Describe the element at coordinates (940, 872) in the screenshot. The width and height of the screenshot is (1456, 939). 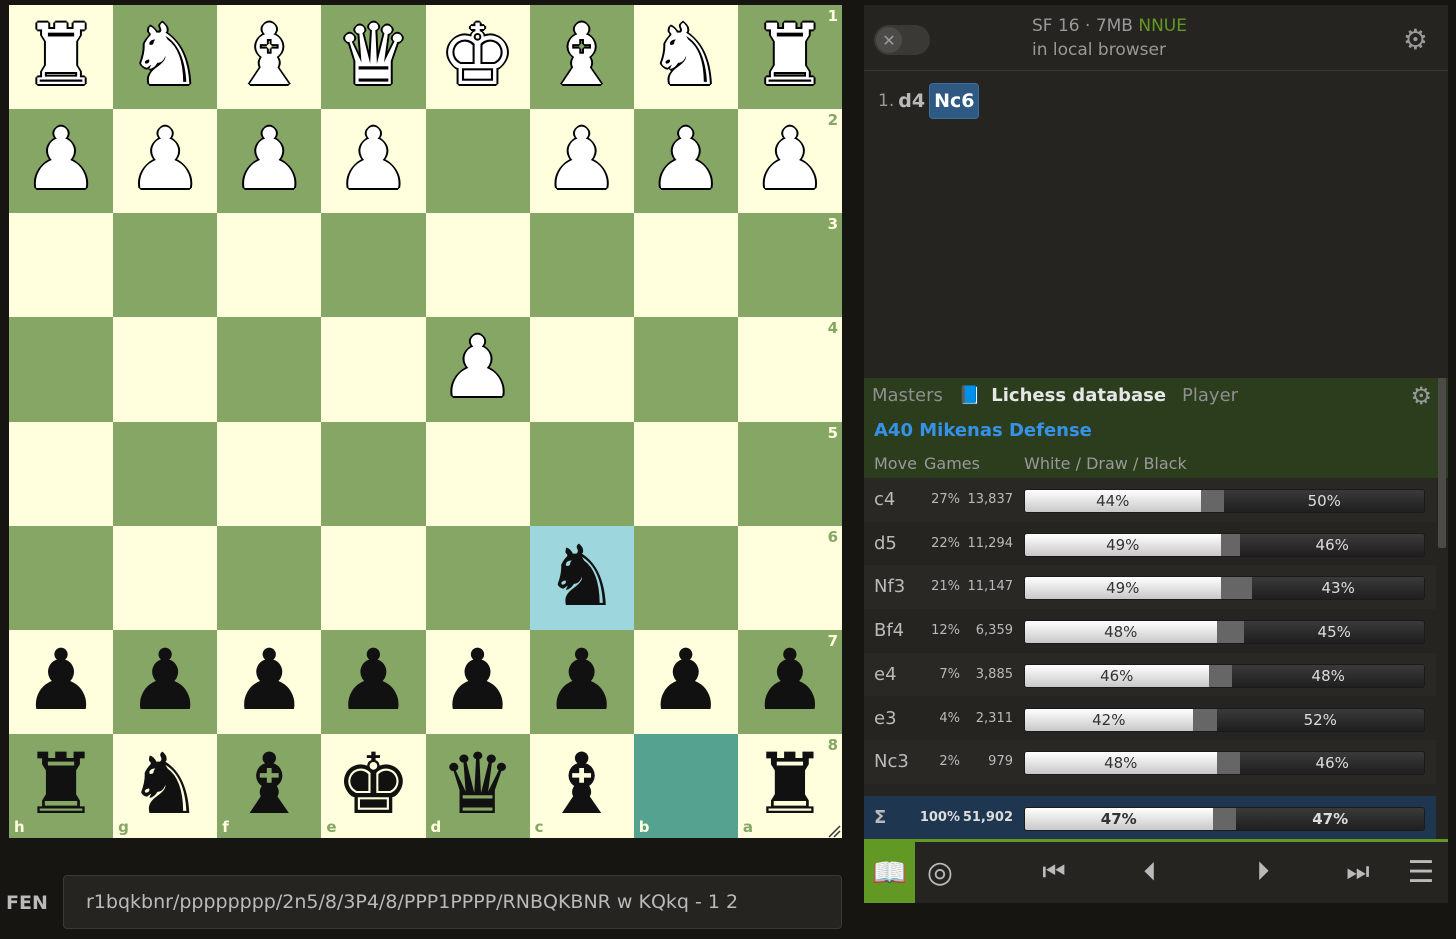
I see `practice-target-icon: ◎` at that location.